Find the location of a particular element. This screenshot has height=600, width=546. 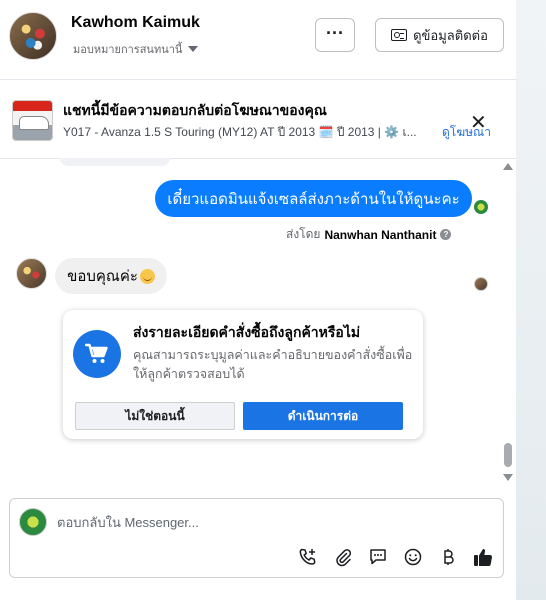

contact-name: Kawhom Kaimuk is located at coordinates (135, 23).